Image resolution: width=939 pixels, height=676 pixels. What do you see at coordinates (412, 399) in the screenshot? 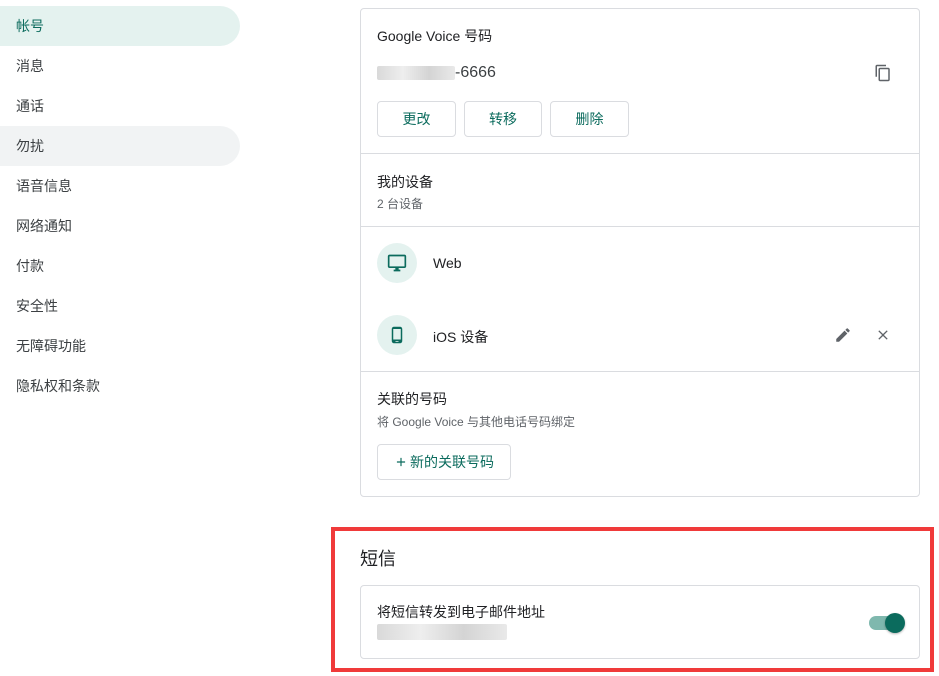
I see `linked-numbers-title: 关联的号码` at bounding box center [412, 399].